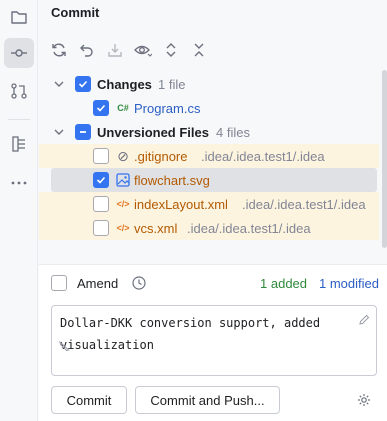 Image resolution: width=387 pixels, height=421 pixels. I want to click on changes-group-row: Changes 1 file, so click(209, 84).